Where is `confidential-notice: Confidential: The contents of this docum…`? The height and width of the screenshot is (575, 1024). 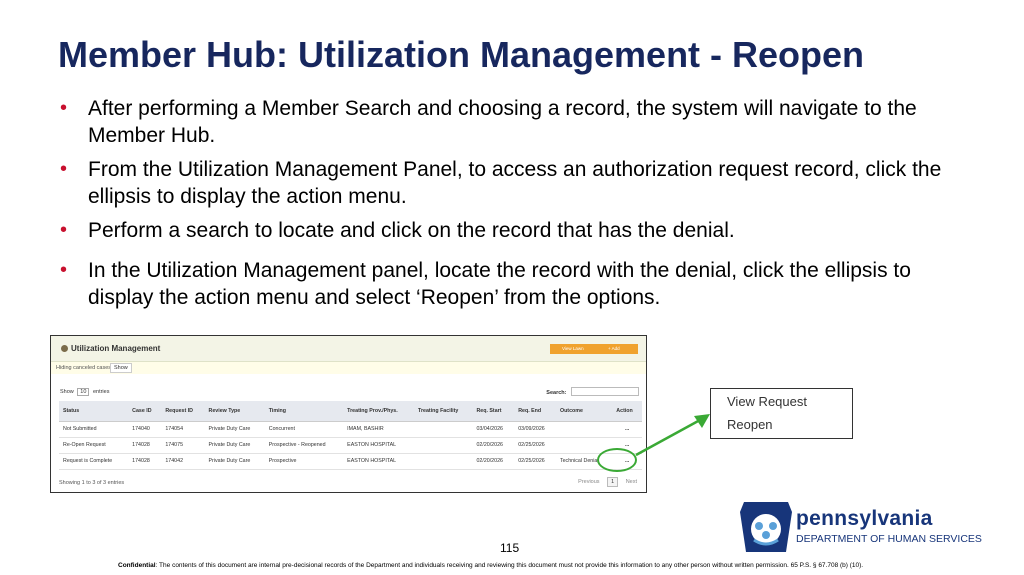 confidential-notice: Confidential: The contents of this docum… is located at coordinates (490, 565).